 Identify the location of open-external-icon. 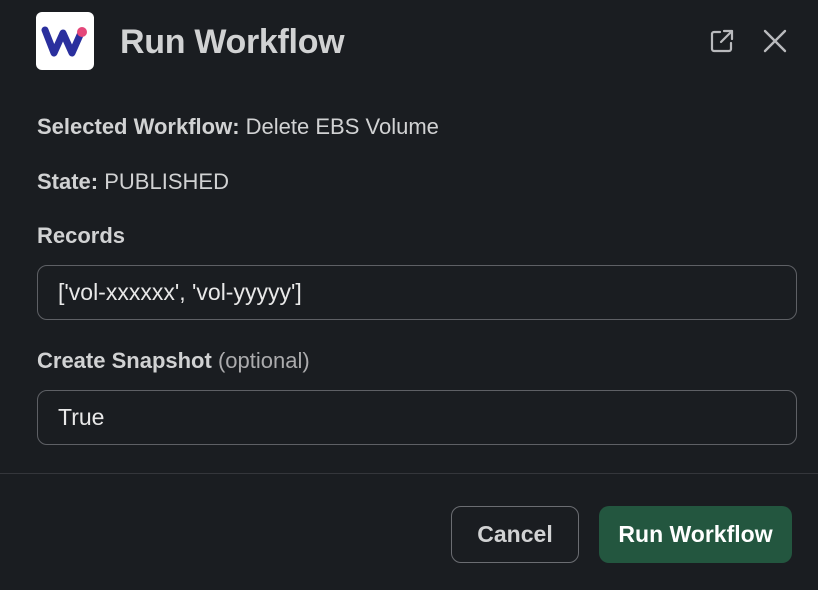
(722, 41).